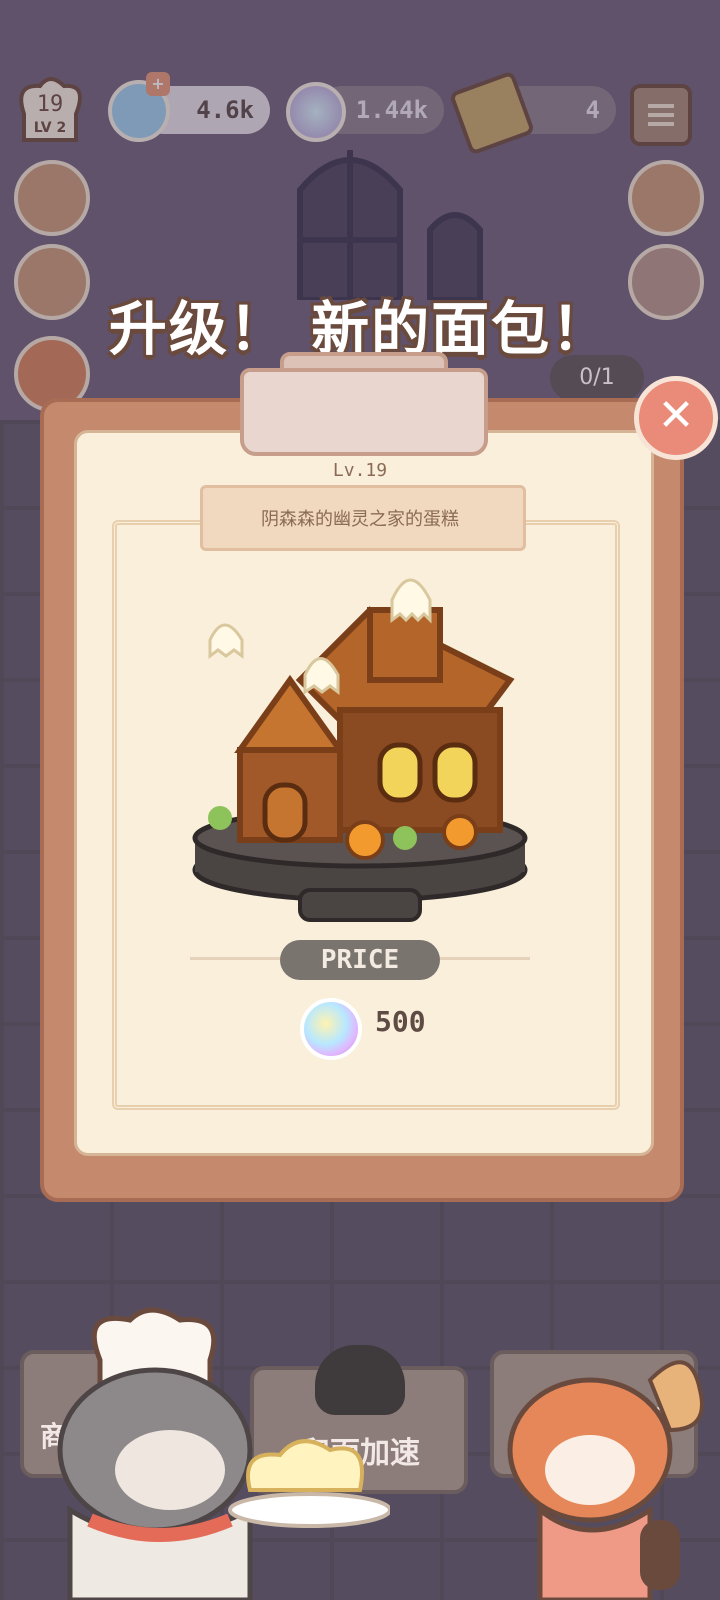 Image resolution: width=720 pixels, height=1600 pixels. What do you see at coordinates (360, 519) in the screenshot?
I see `bread-name: 阴森森的幽灵之家的蛋糕` at bounding box center [360, 519].